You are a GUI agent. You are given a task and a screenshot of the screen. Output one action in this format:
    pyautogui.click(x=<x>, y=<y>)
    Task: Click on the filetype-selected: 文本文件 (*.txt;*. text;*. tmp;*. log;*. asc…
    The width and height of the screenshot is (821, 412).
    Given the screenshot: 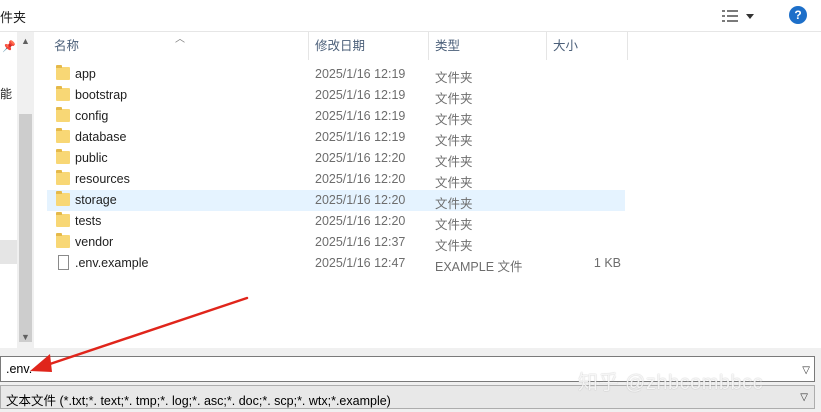 What is the action you would take?
    pyautogui.click(x=198, y=401)
    